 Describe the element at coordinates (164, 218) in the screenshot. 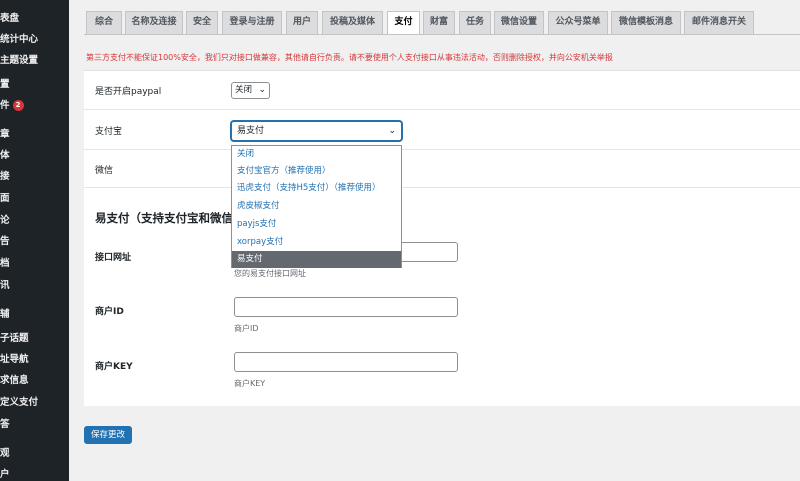

I see `section-title: 易支付（支持支付宝和微信` at that location.